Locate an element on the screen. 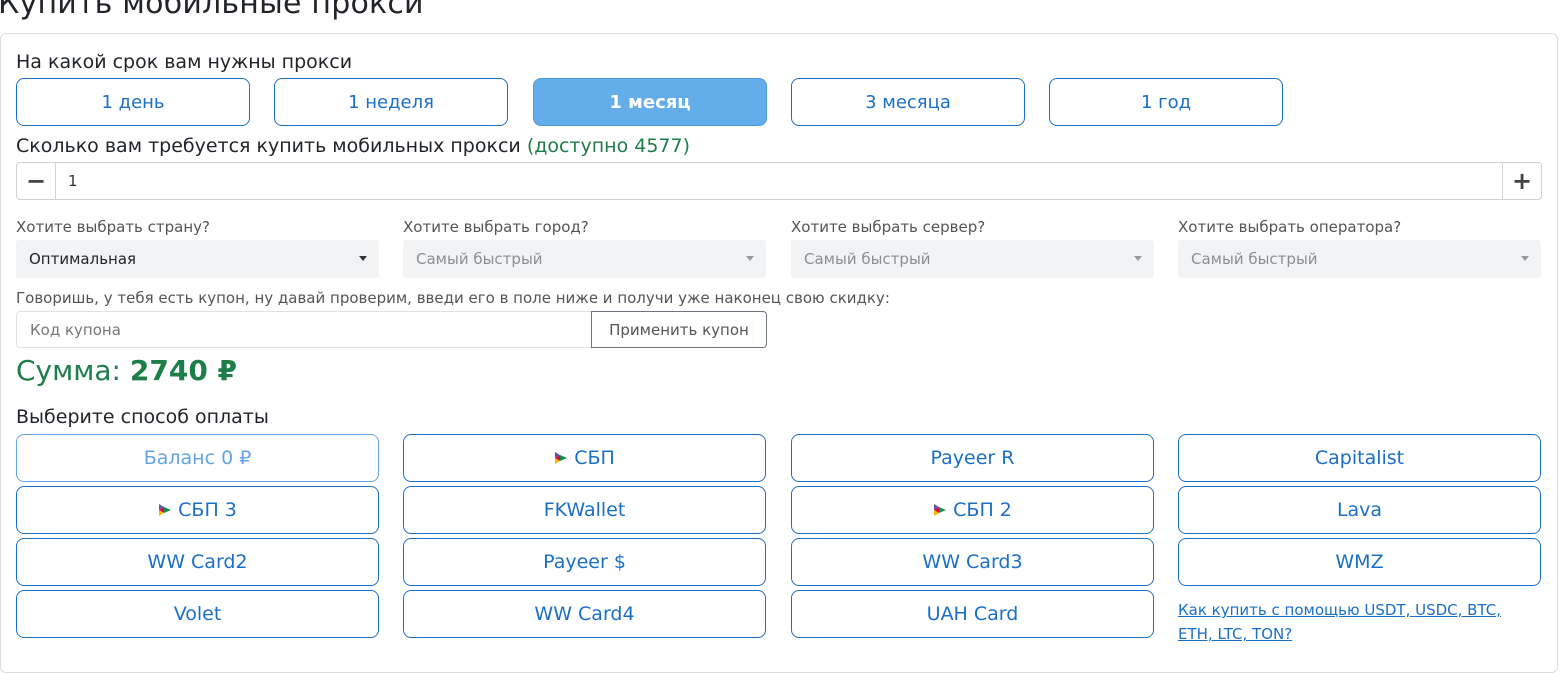 The image size is (1565, 673). pay-fkwallet-button: FKWallet is located at coordinates (584, 510).